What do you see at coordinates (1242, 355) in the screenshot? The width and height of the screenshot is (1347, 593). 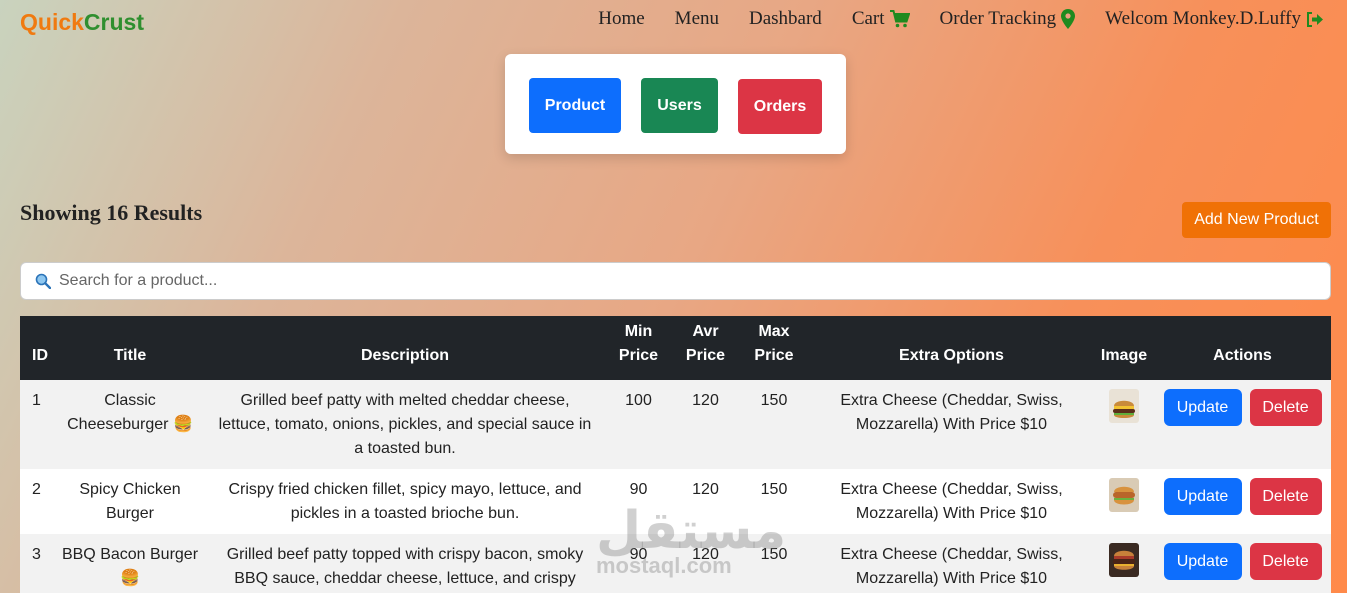 I see `header-actions: Actions` at bounding box center [1242, 355].